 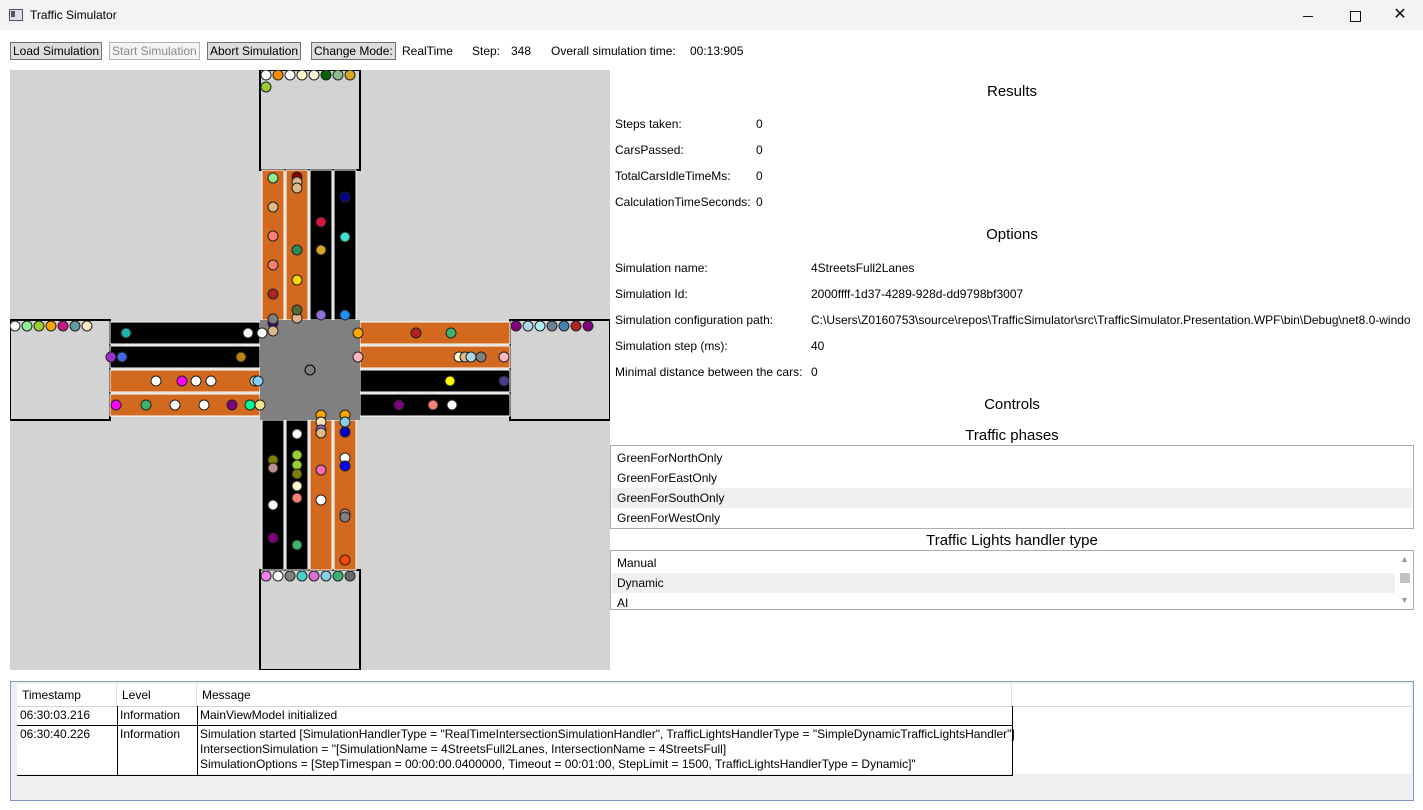 I want to click on maximize-icon, so click(x=1355, y=16).